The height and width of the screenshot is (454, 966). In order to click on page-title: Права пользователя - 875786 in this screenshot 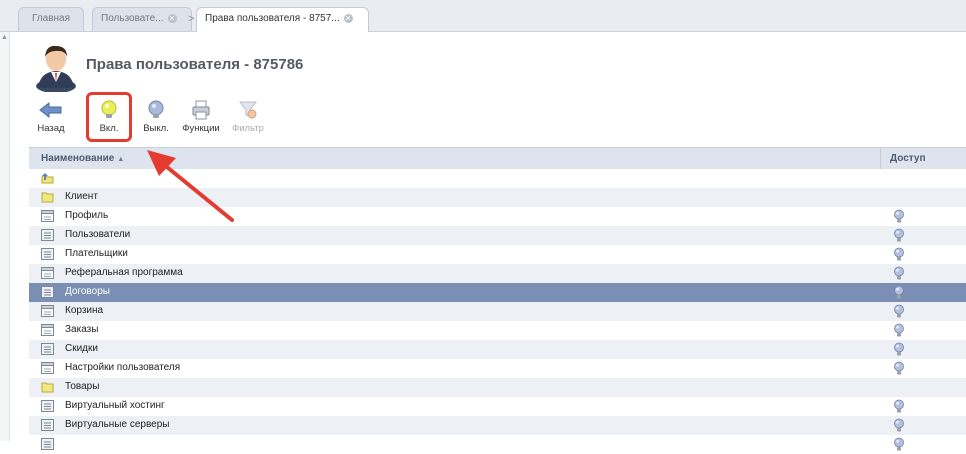, I will do `click(195, 64)`.